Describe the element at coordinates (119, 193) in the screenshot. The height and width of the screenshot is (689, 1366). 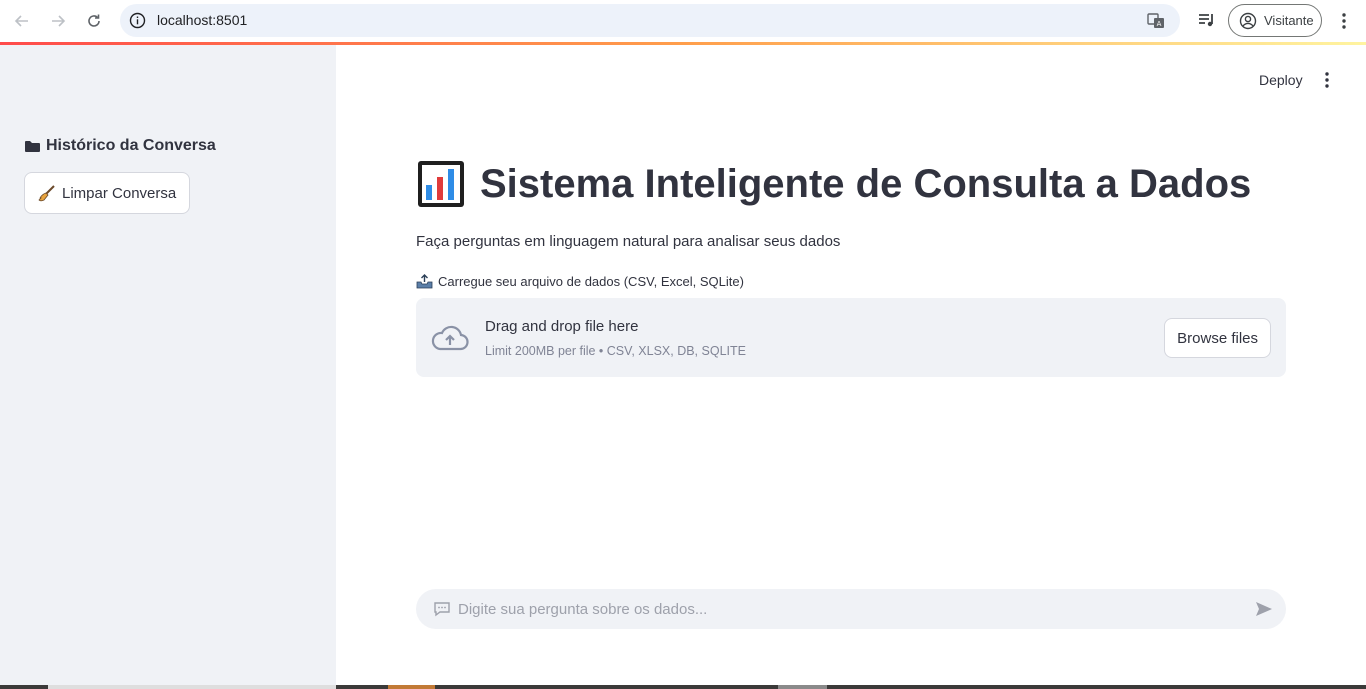
I see `clear-conversation-label: Limpar Conversa` at that location.